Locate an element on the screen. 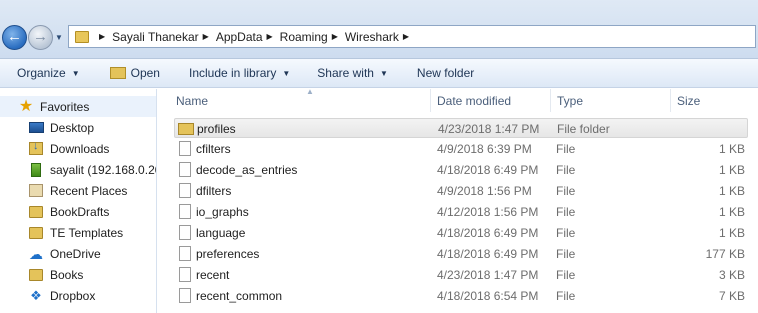 The image size is (758, 313). file-date: 4/12/2018 1:56 PM is located at coordinates (488, 212).